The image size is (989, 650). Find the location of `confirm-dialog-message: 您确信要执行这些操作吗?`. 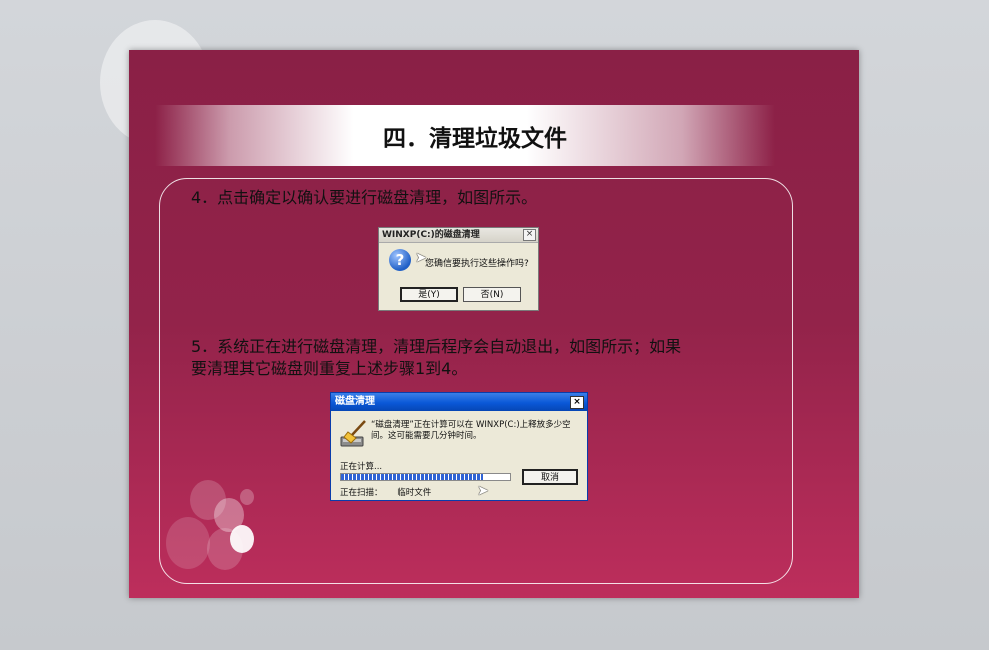

confirm-dialog-message: 您确信要执行这些操作吗? is located at coordinates (477, 264).